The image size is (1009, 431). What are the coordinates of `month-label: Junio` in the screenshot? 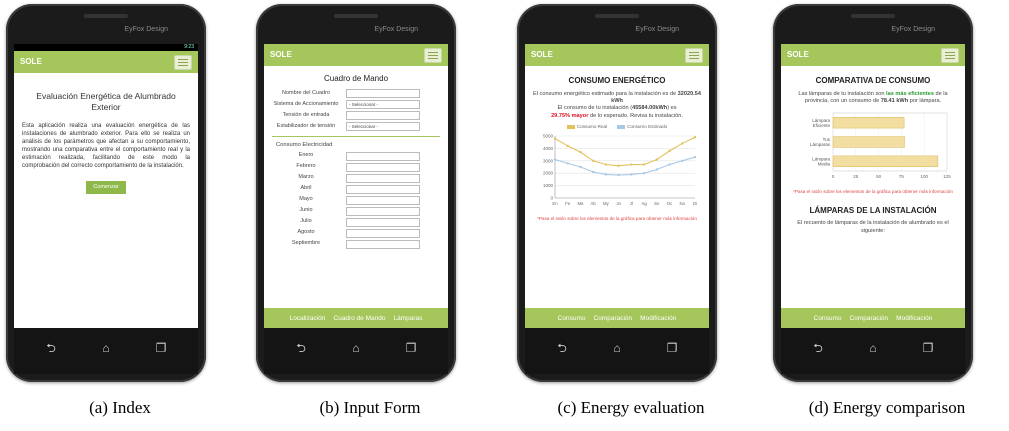 It's located at (306, 210).